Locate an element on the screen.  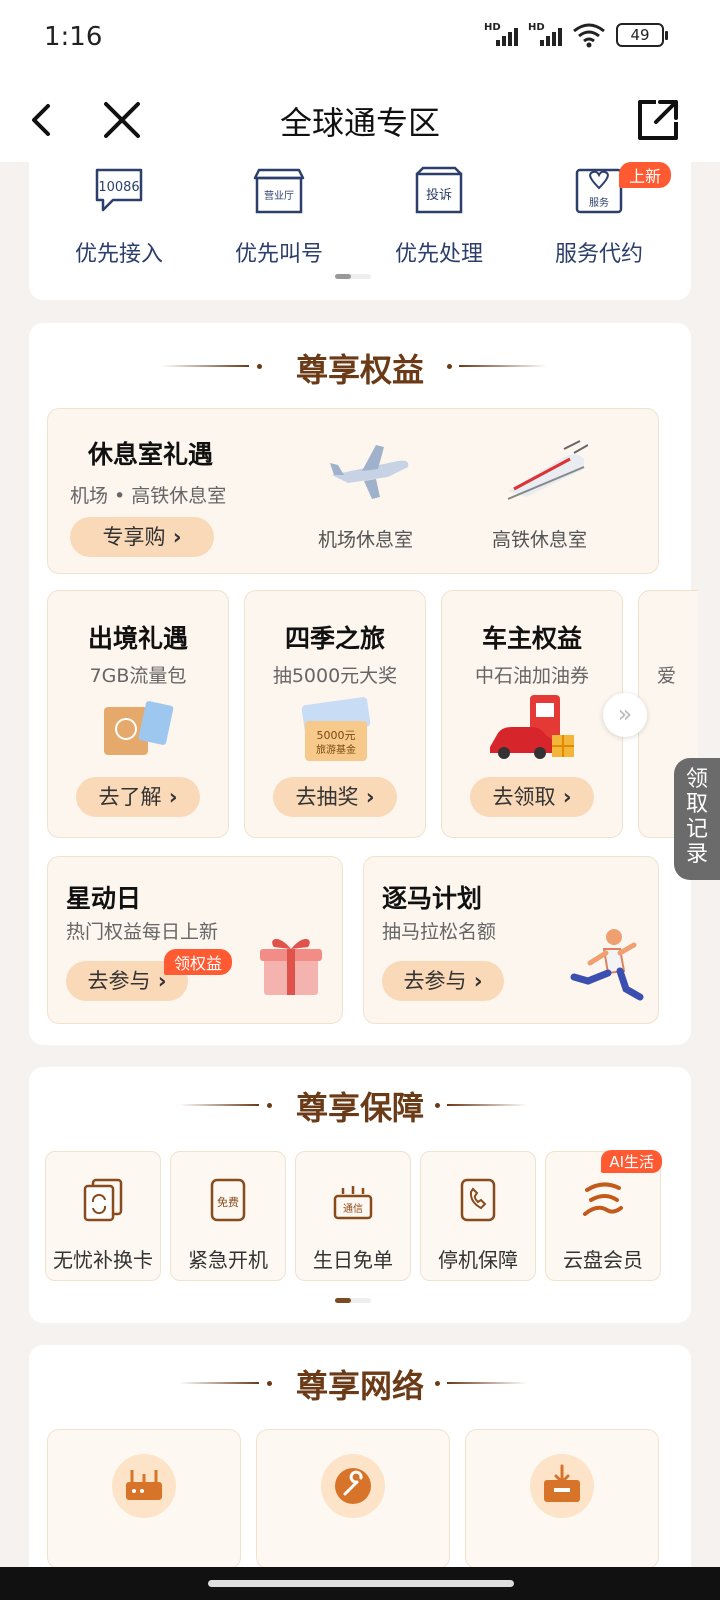
cloud-drive-item: 云盘会员 AI生活 is located at coordinates (603, 1215).